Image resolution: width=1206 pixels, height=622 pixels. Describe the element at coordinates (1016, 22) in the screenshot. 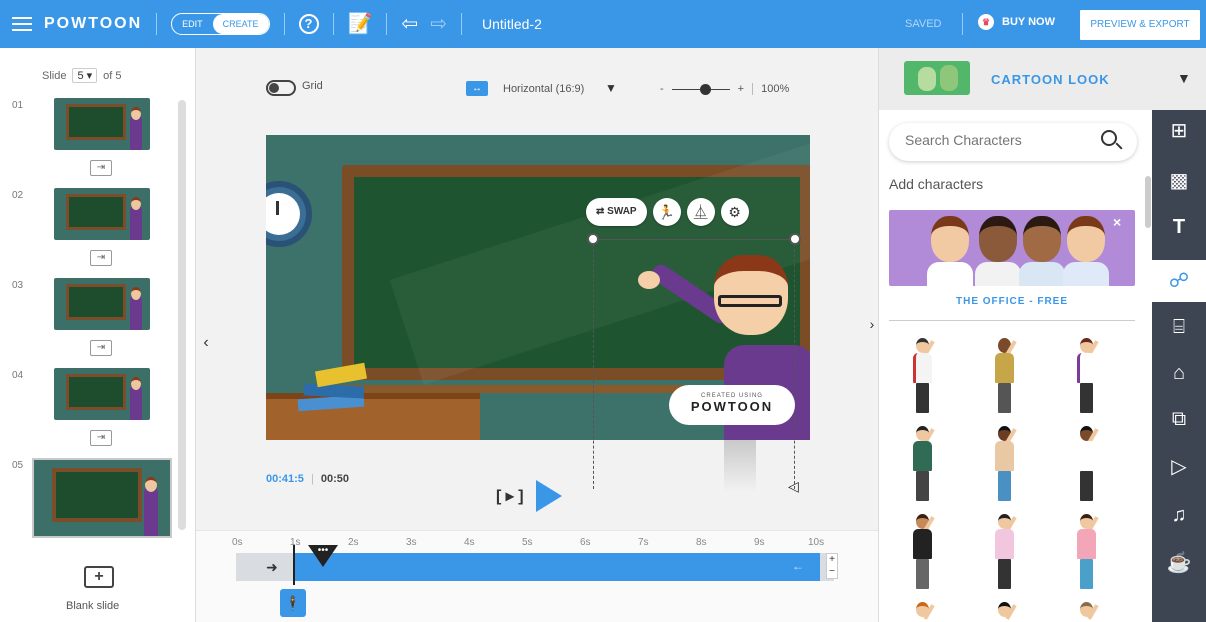

I see `buy-now-button: ♛ BUY NOW` at that location.